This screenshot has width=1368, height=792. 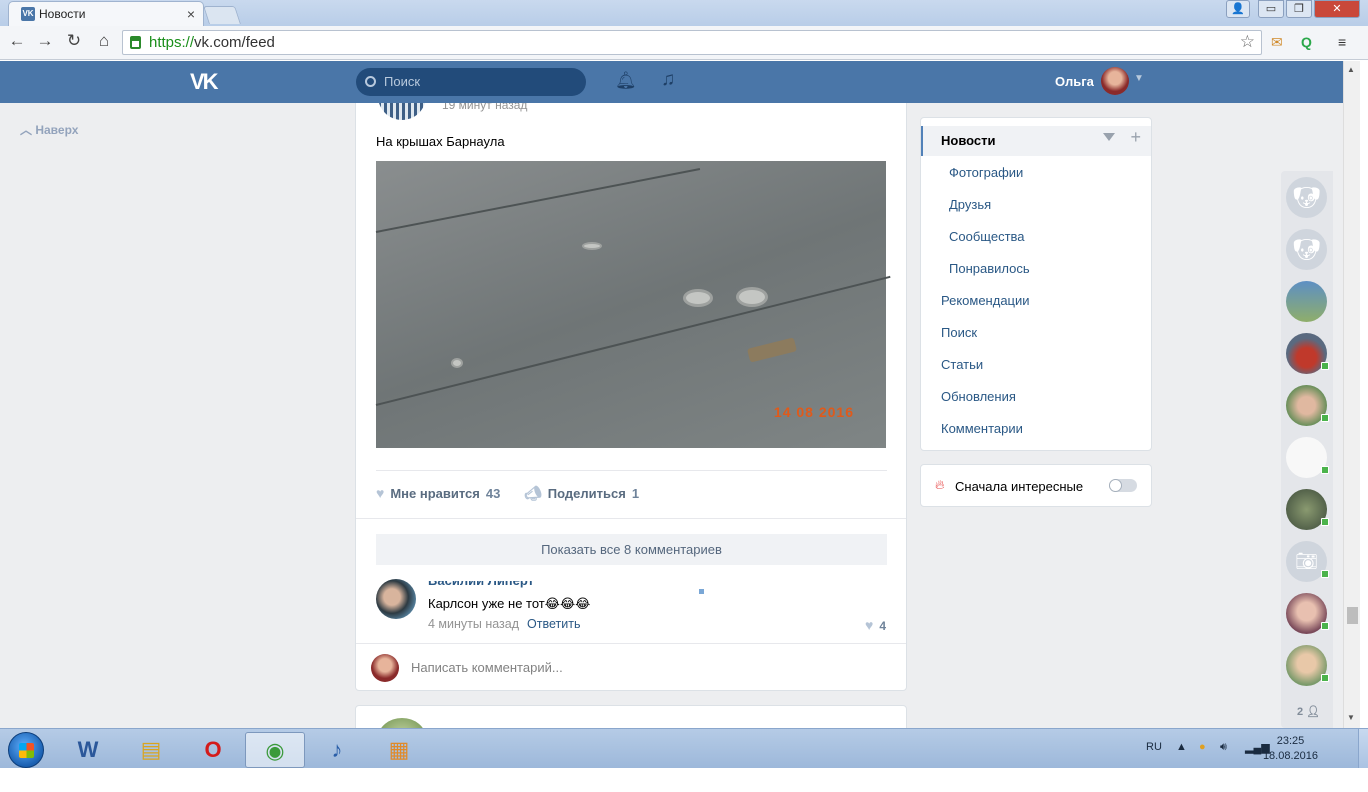 I want to click on maximize-button: ❐, so click(x=1299, y=9).